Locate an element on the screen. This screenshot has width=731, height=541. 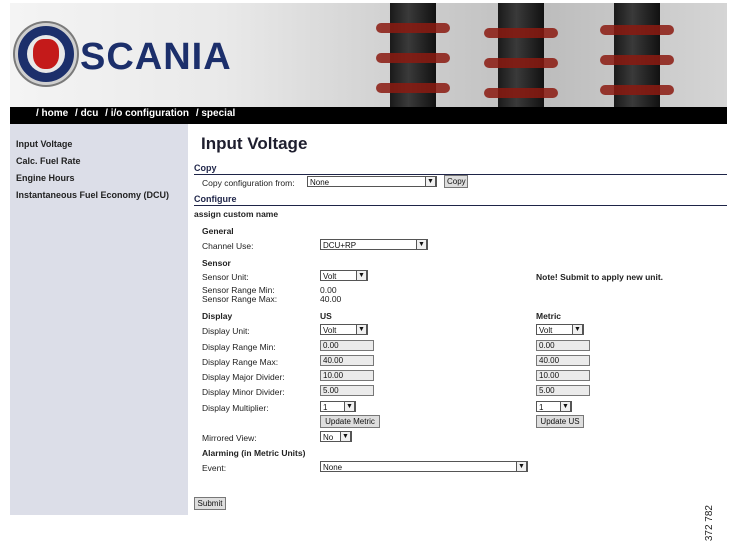
update-us-button: Update US is located at coordinates (560, 421).